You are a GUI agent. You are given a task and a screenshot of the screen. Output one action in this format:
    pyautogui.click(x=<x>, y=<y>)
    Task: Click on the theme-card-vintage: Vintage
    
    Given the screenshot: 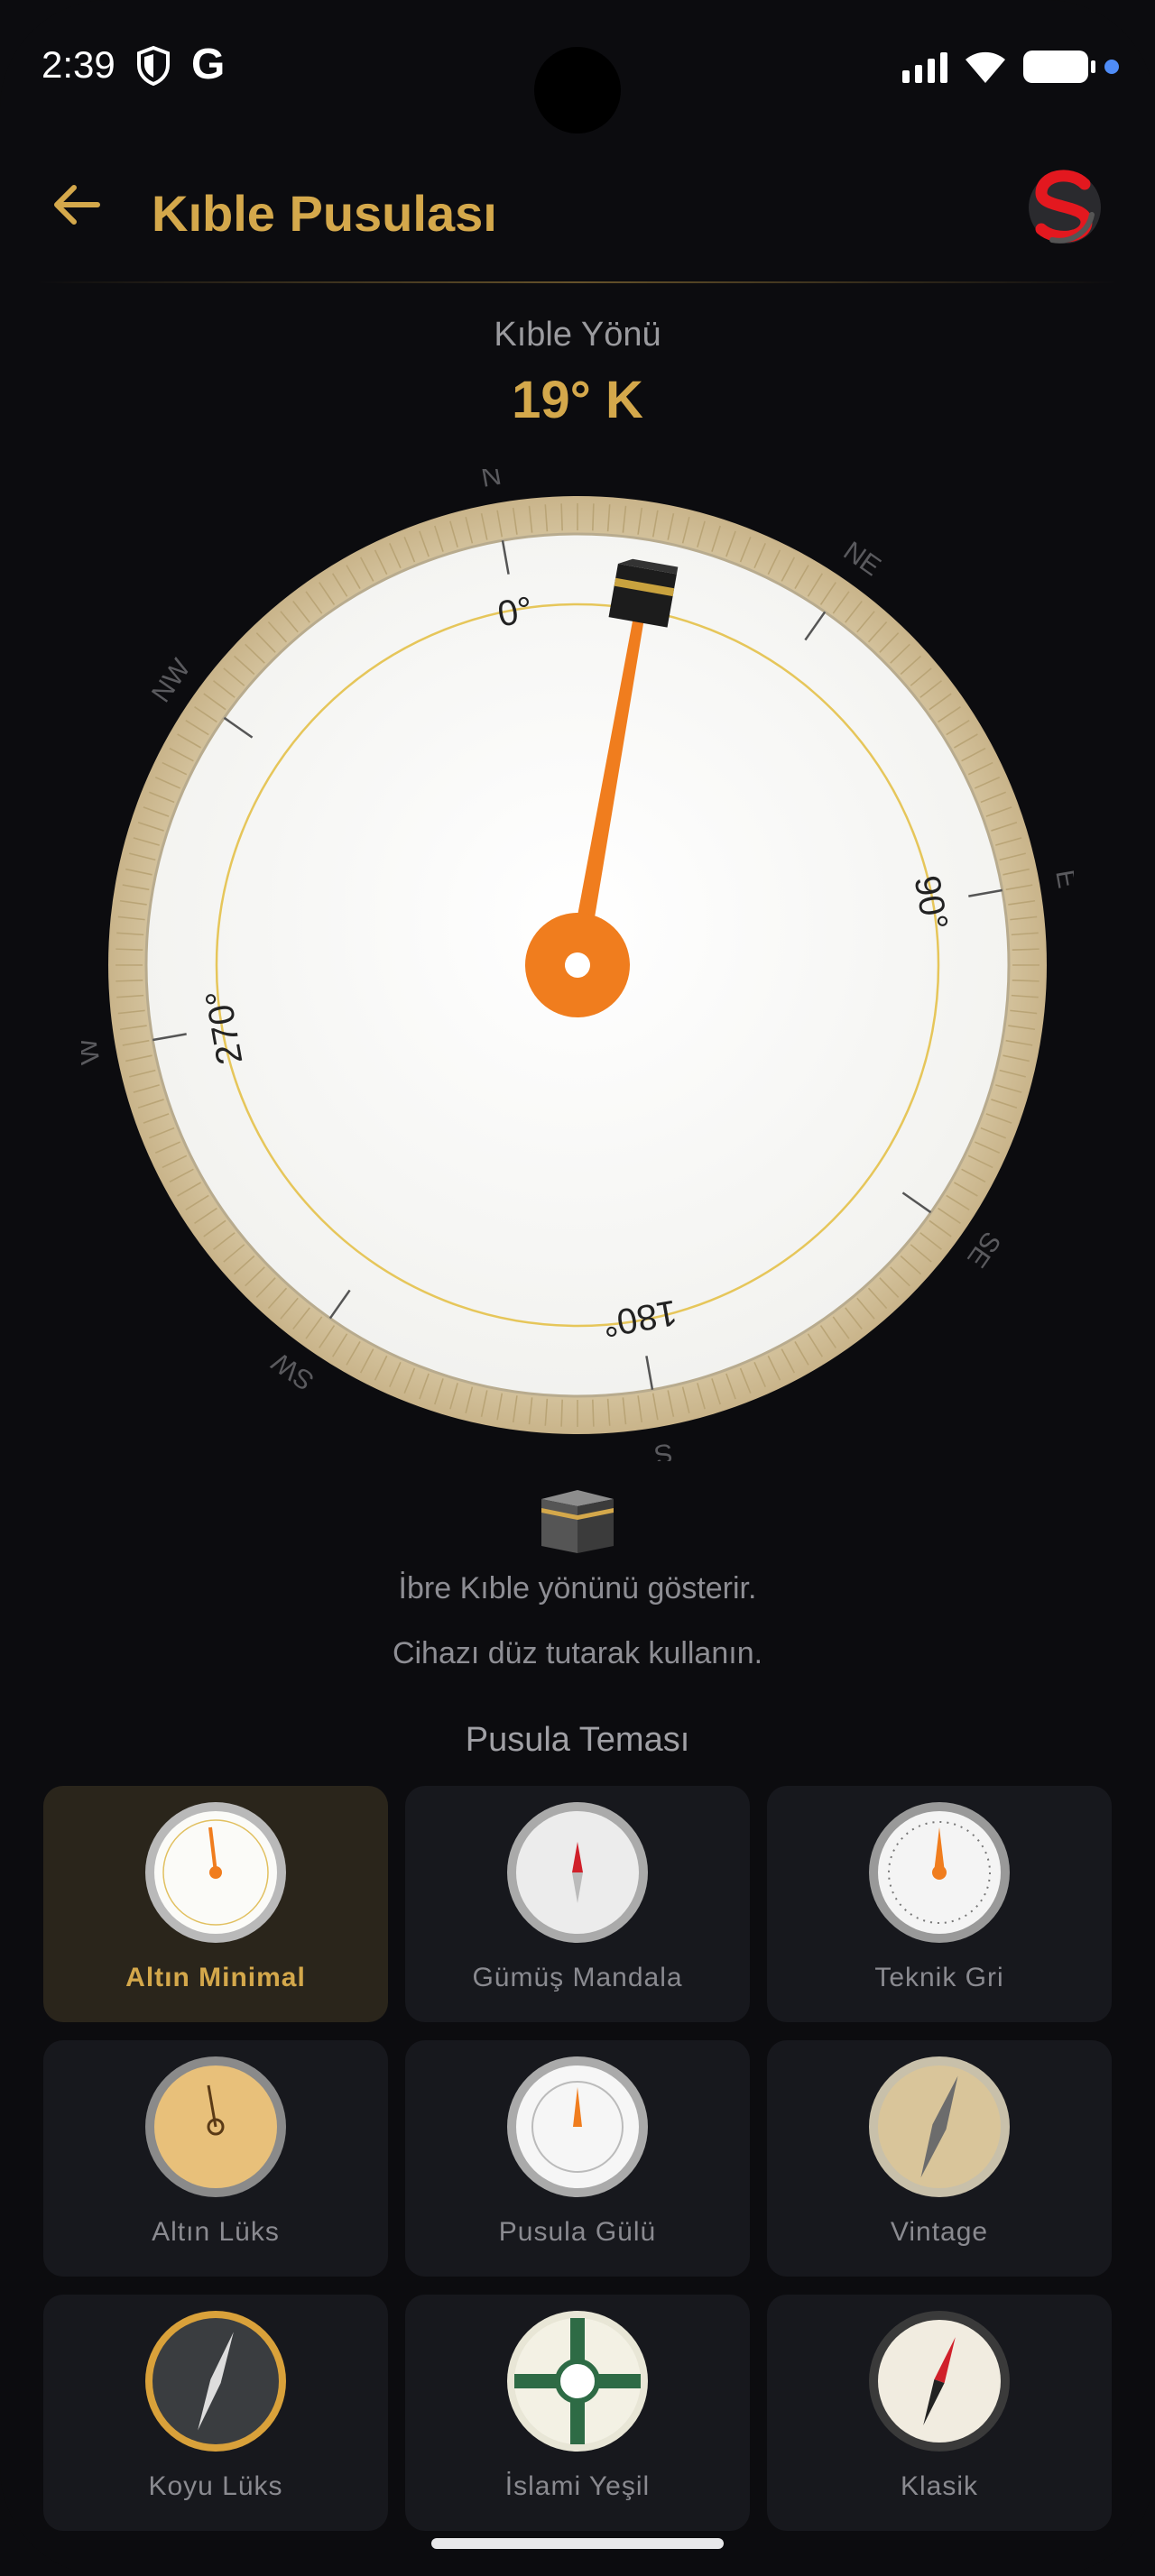 What is the action you would take?
    pyautogui.click(x=939, y=2158)
    